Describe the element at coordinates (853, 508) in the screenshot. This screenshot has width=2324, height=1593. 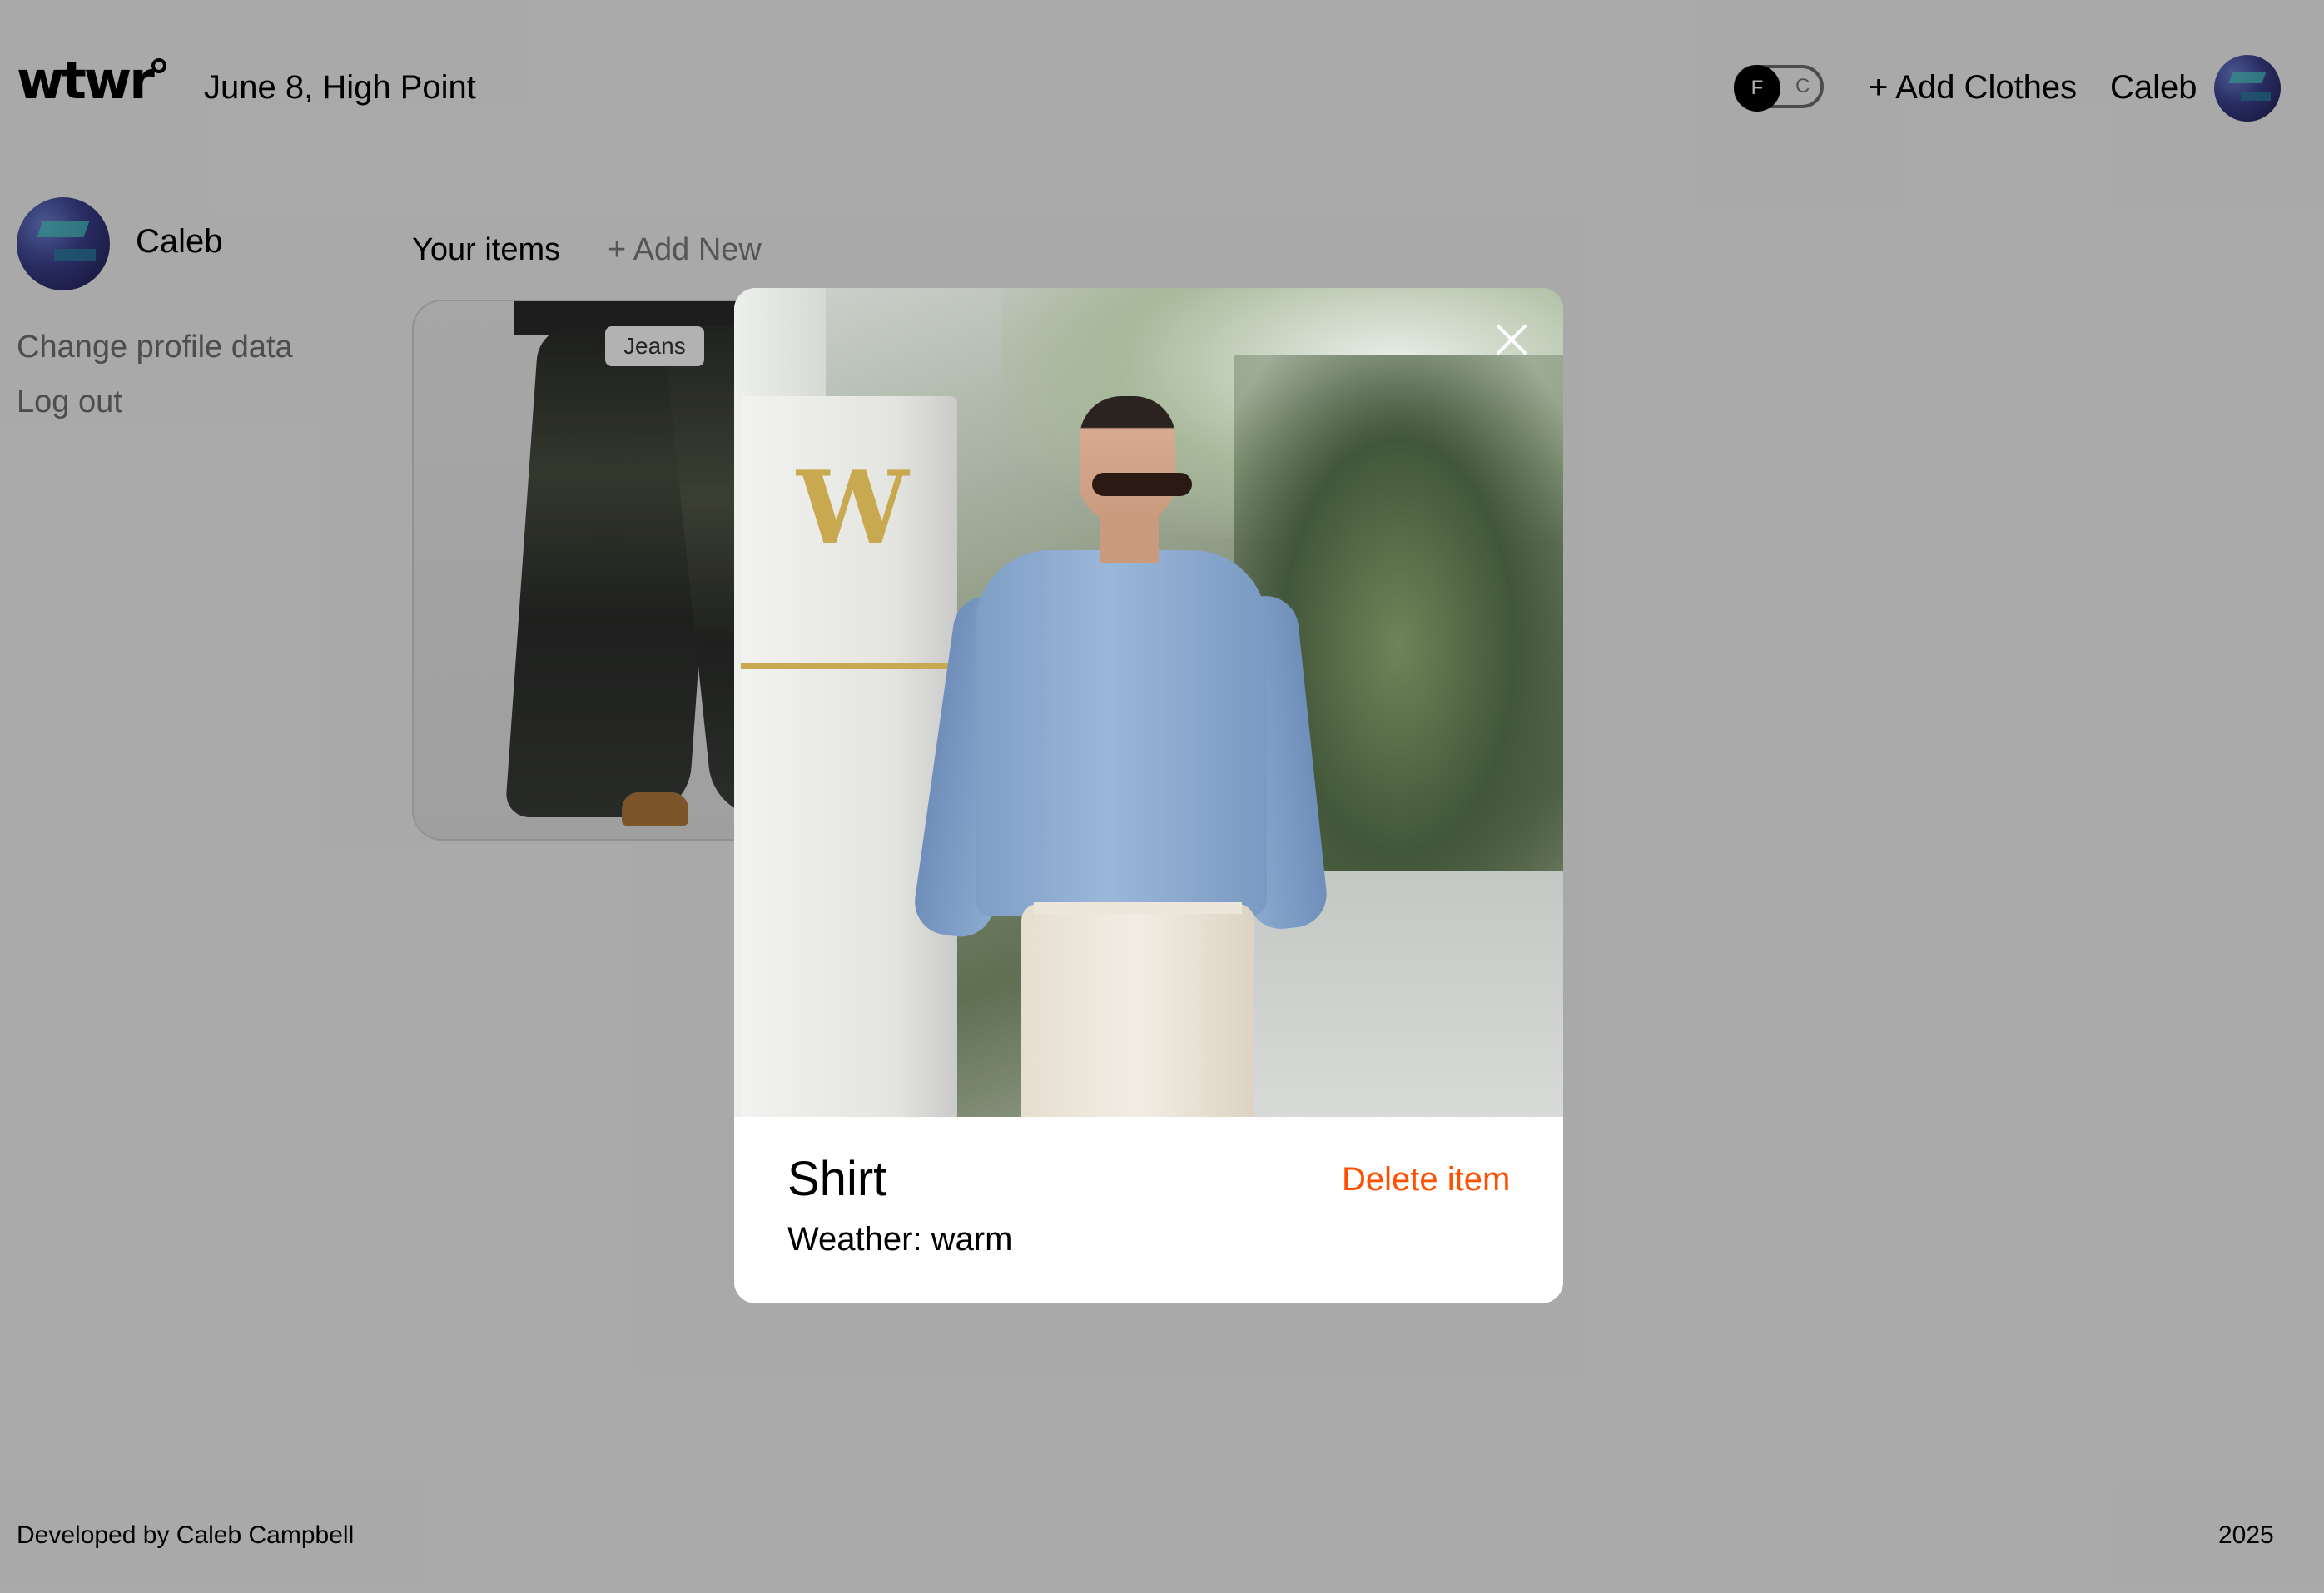
I see `image-monument-logo: W` at that location.